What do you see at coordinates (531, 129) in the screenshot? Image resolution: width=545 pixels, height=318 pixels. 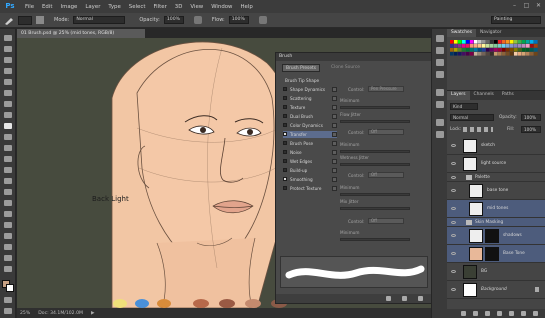 I see `fill-field: 100%` at bounding box center [531, 129].